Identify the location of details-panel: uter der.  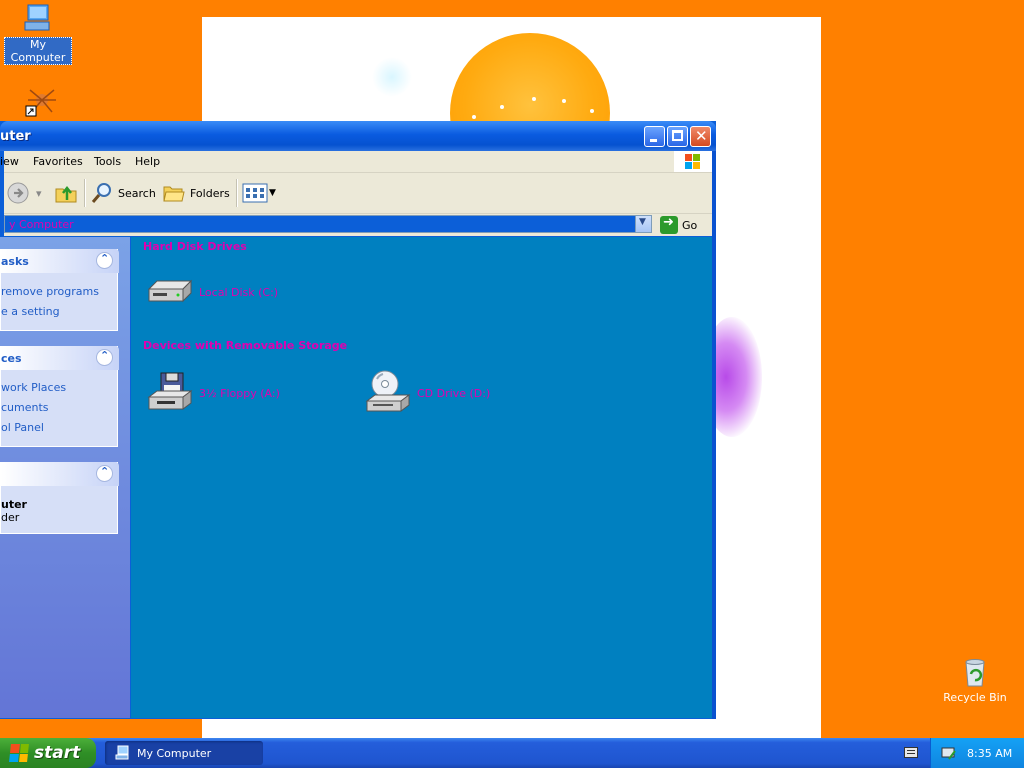
(59, 498).